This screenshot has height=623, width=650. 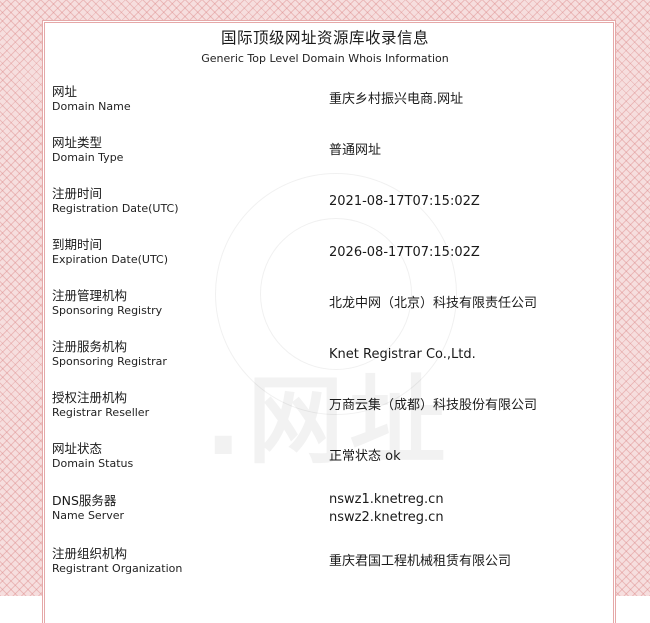 What do you see at coordinates (404, 252) in the screenshot?
I see `value: 2026-08-17T07:15:02Z` at bounding box center [404, 252].